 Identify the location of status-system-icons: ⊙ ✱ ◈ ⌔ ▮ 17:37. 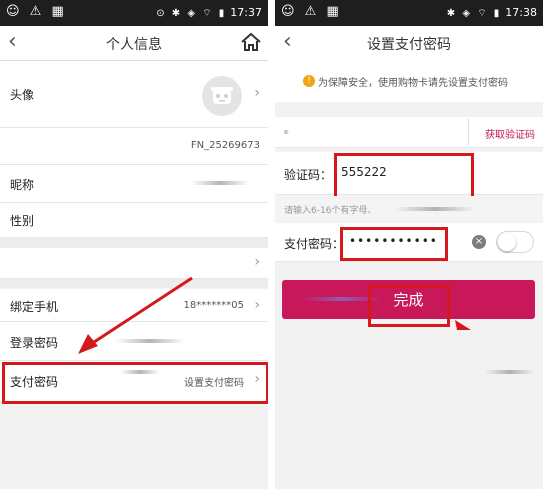
(209, 12).